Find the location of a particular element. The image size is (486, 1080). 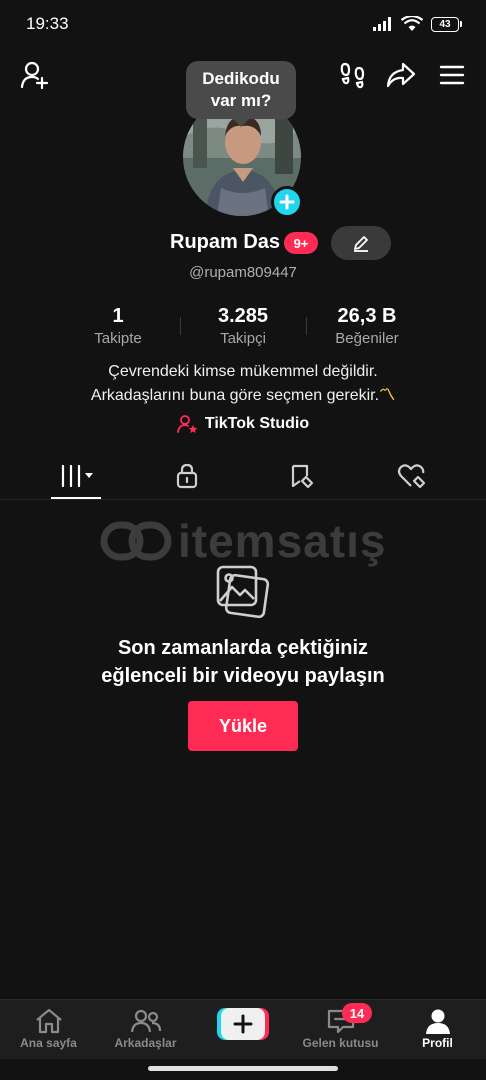

studio-label: TikTok Studio is located at coordinates (257, 423).